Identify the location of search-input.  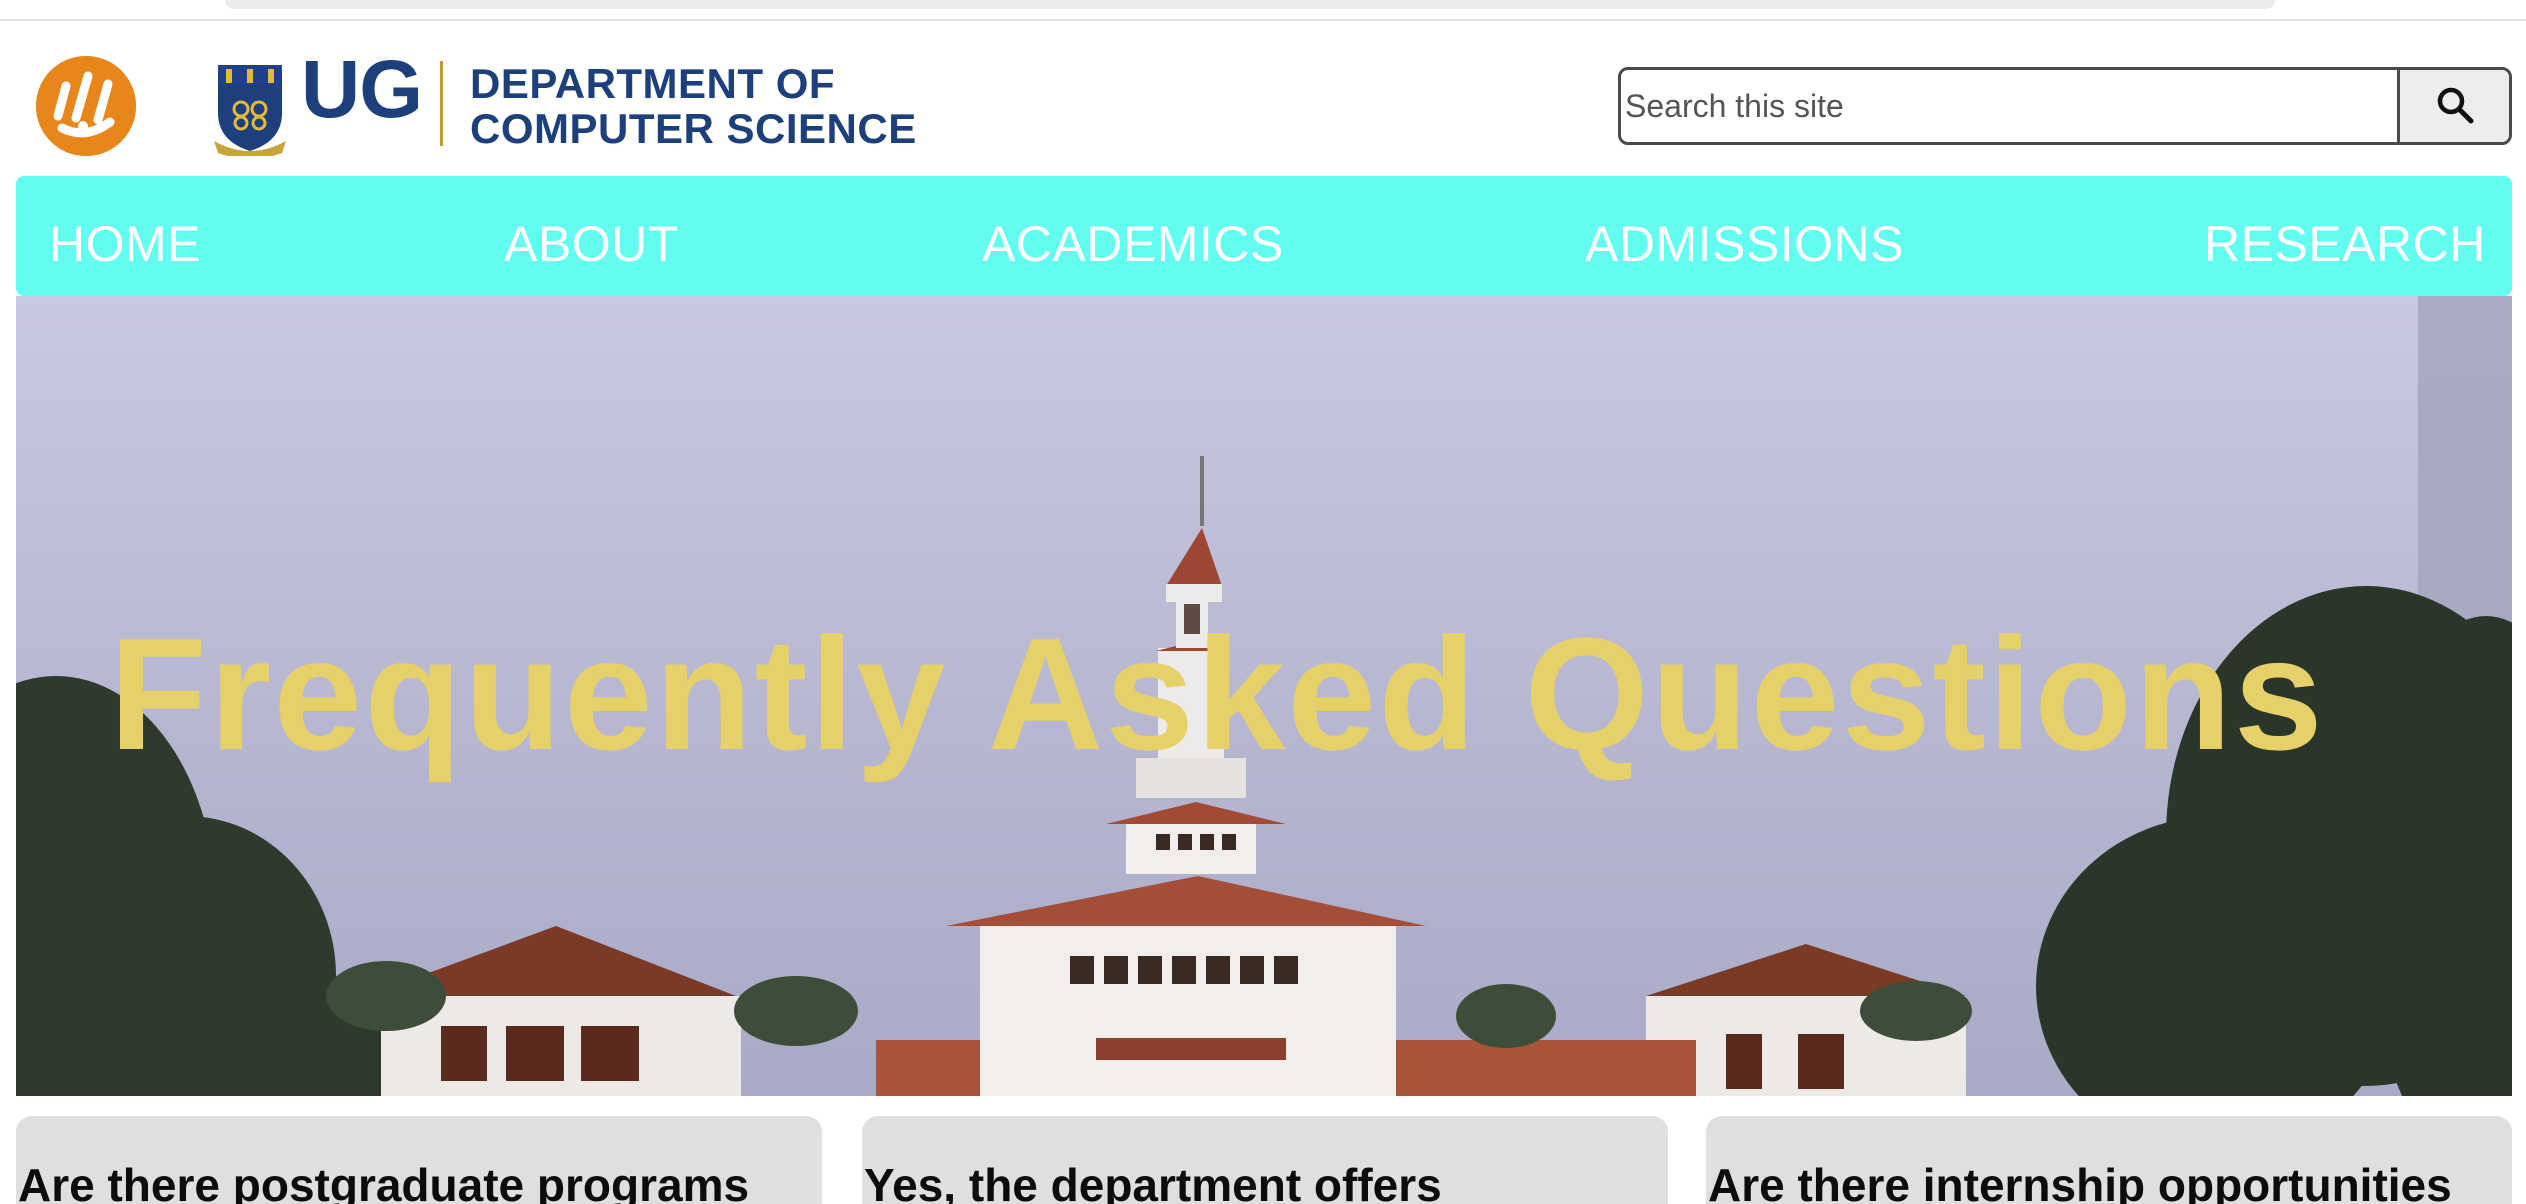
(2009, 106).